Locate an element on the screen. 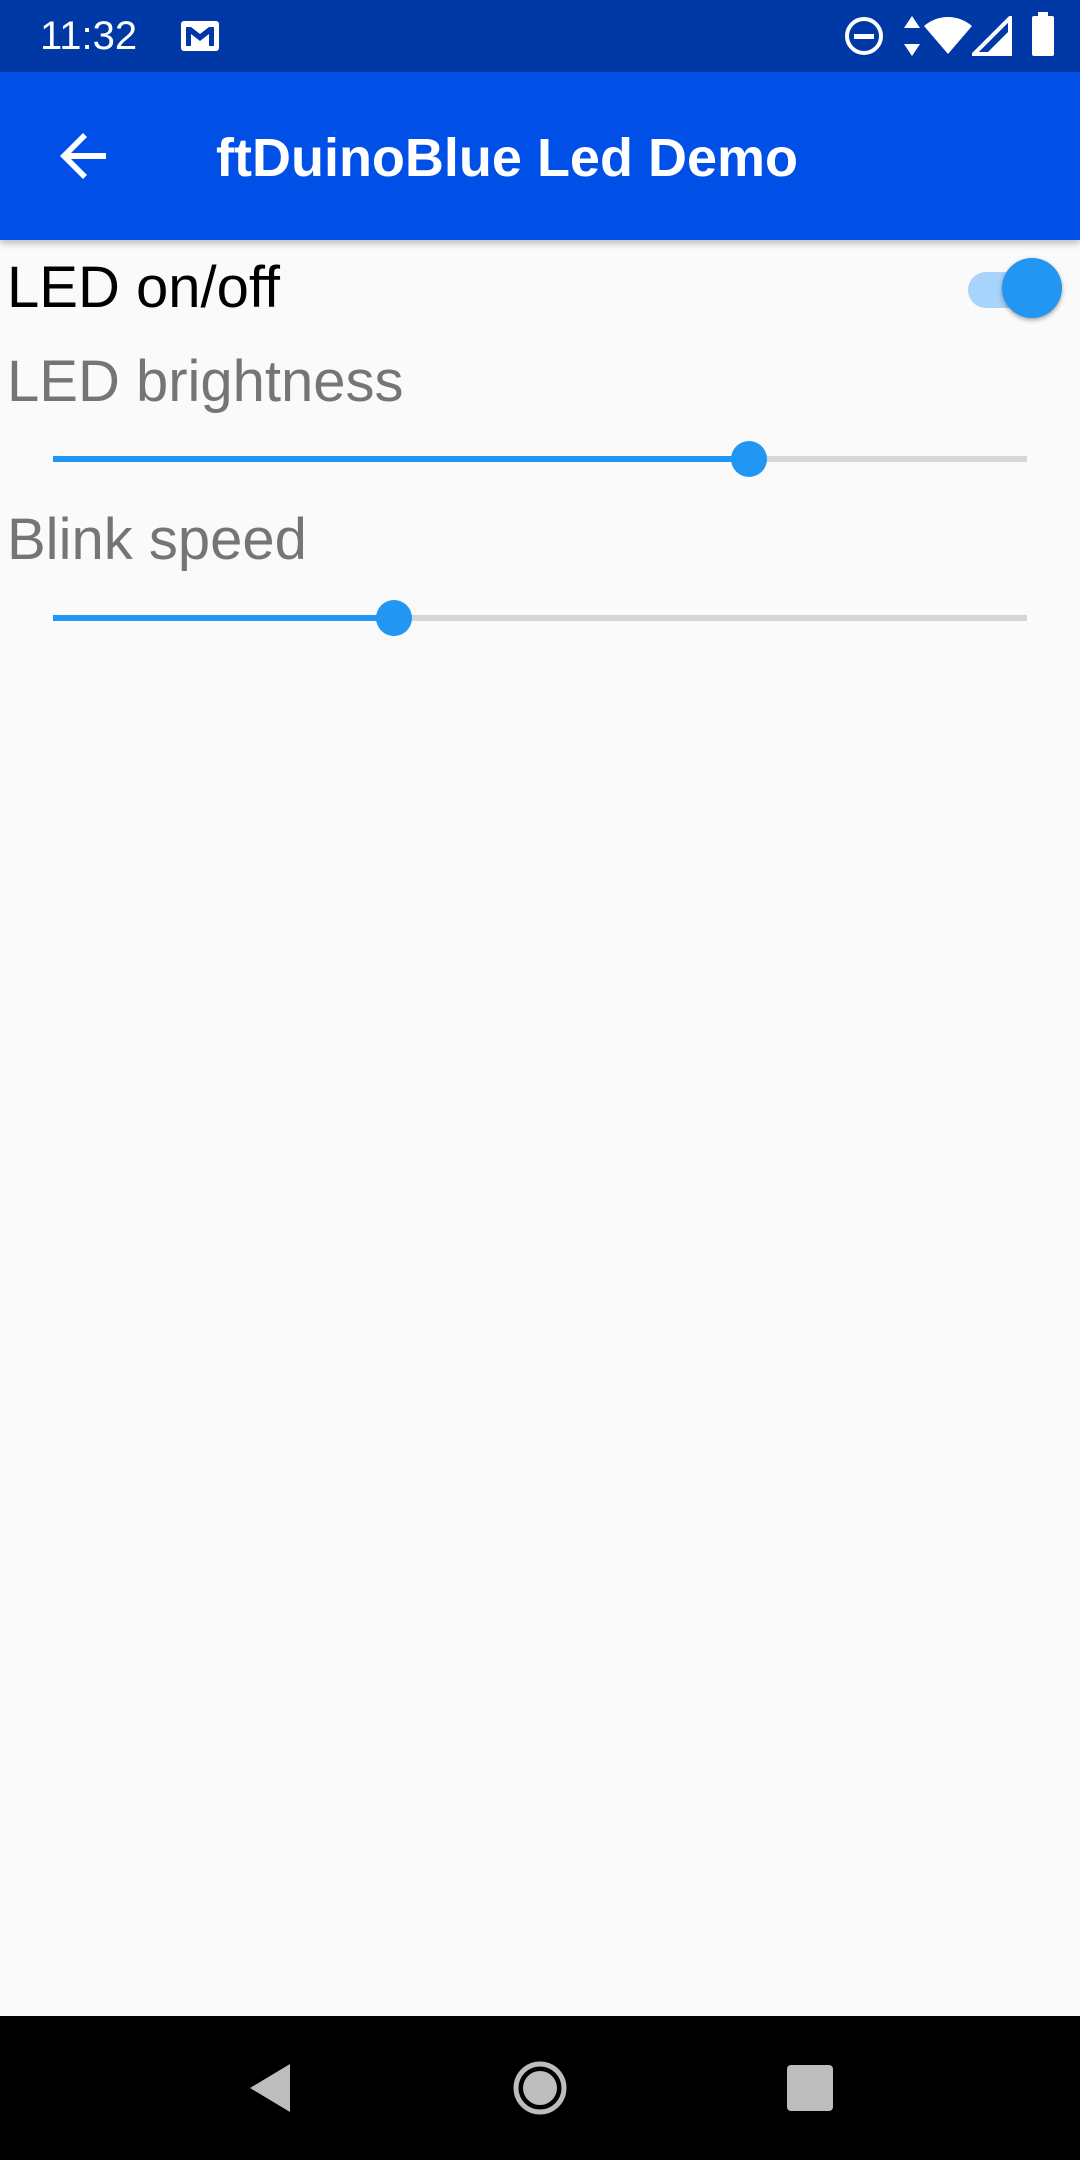 Image resolution: width=1080 pixels, height=2160 pixels. status-bar: 11:32 is located at coordinates (540, 36).